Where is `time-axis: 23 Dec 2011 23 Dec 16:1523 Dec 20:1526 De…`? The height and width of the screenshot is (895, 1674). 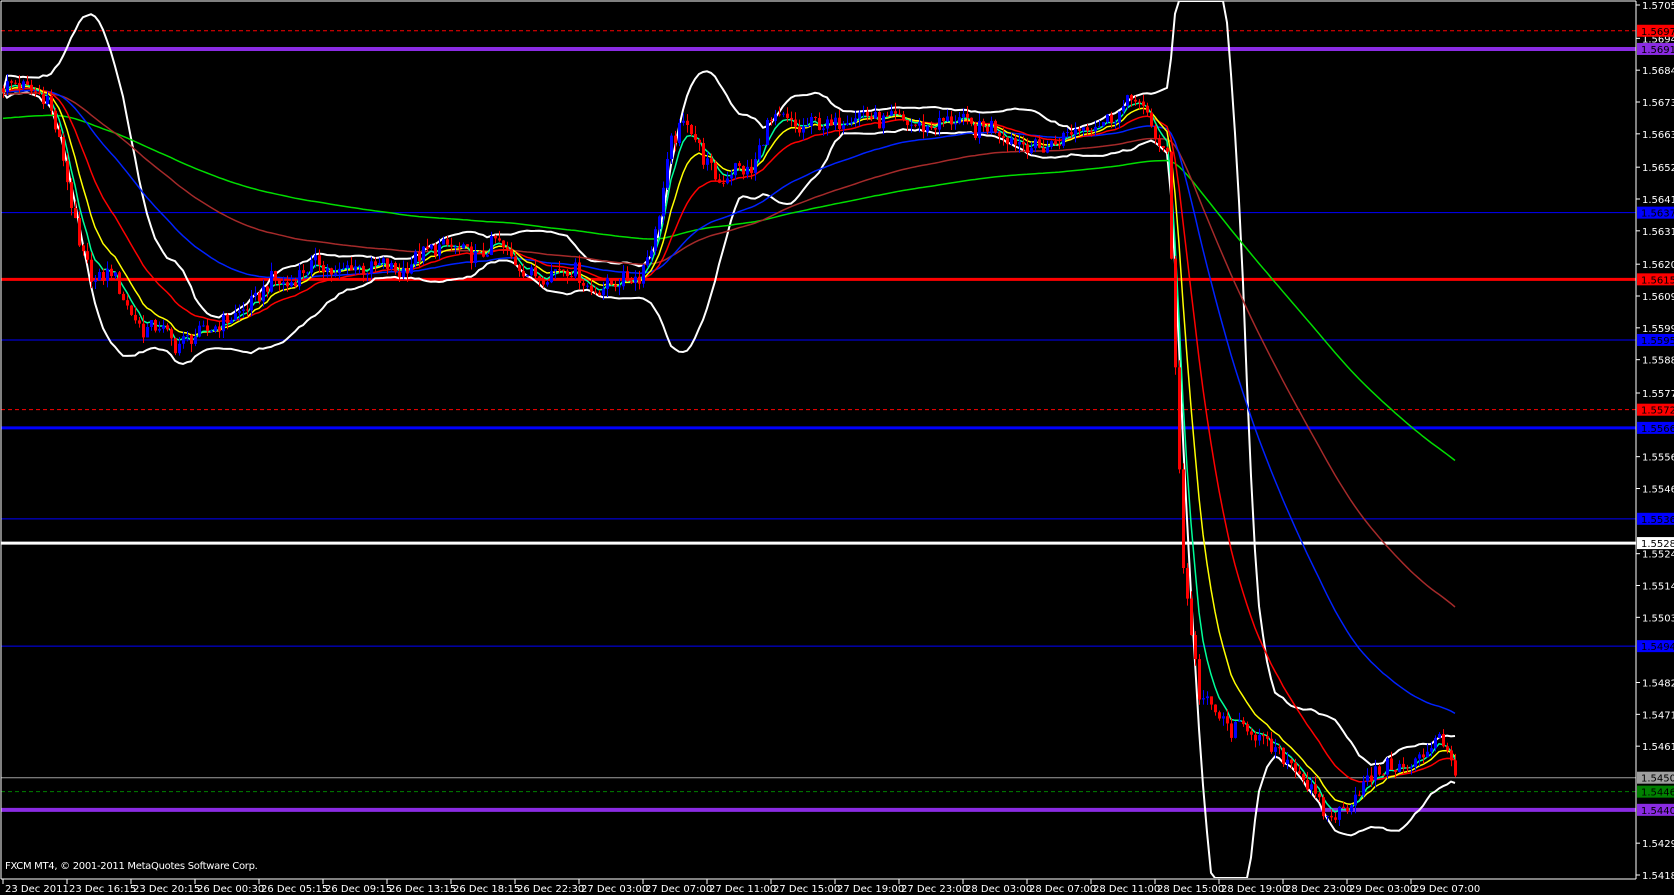
time-axis: 23 Dec 2011 23 Dec 16:1523 Dec 20:1526 De… is located at coordinates (741, 887).